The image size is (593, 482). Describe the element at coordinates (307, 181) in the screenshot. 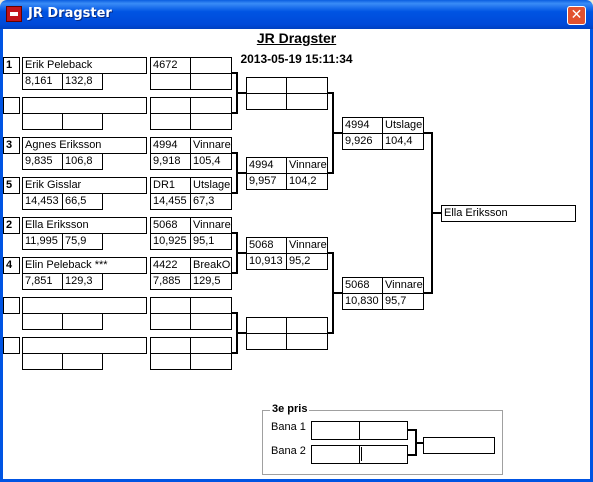

I see `speed-field: 104,2` at that location.